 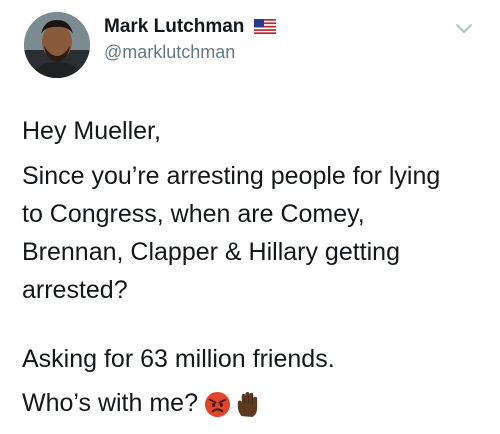 I want to click on avatar, so click(x=57, y=45).